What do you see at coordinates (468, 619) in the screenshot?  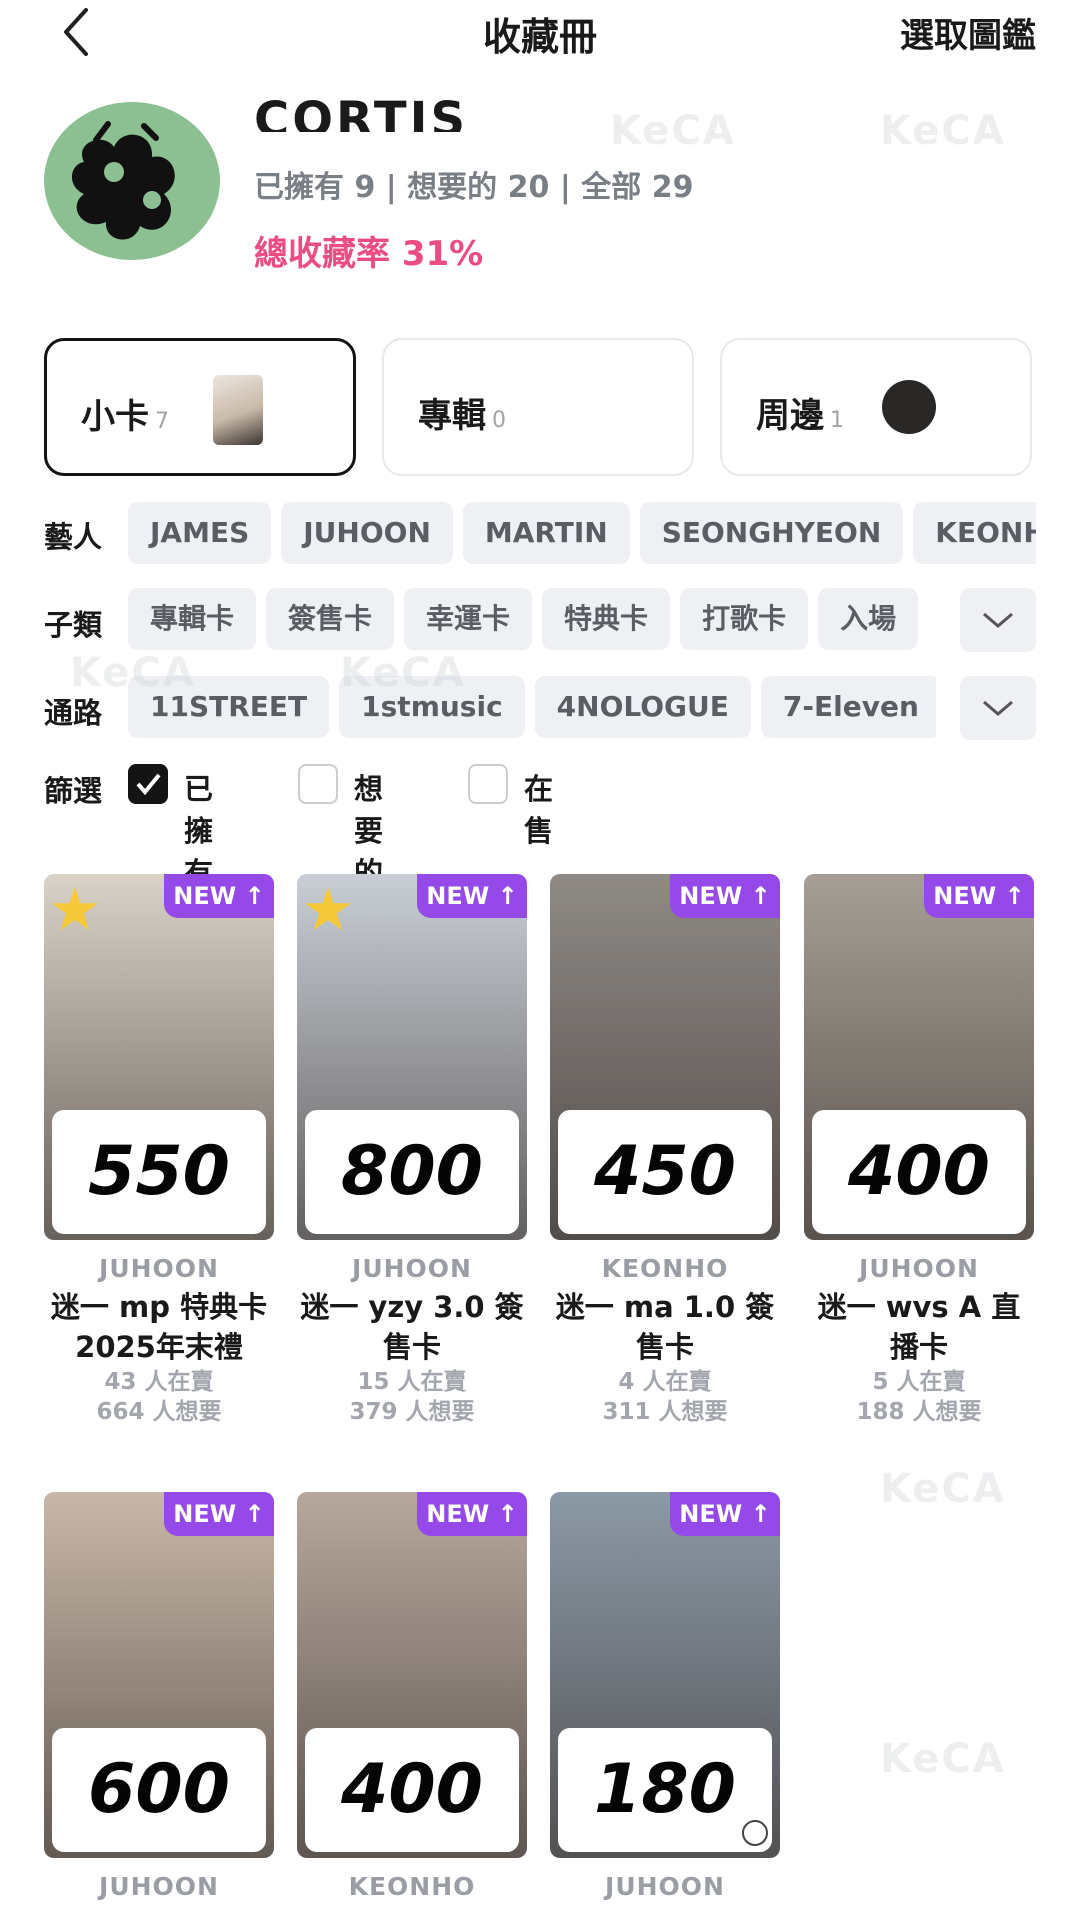 I see `subtype-chip: 幸運卡` at bounding box center [468, 619].